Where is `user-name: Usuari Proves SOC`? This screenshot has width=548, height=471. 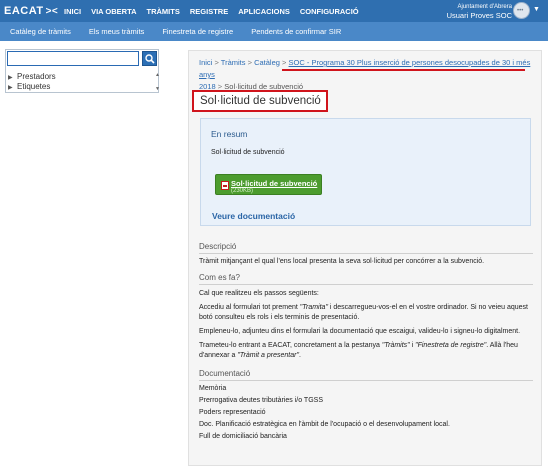 user-name: Usuari Proves SOC is located at coordinates (479, 15).